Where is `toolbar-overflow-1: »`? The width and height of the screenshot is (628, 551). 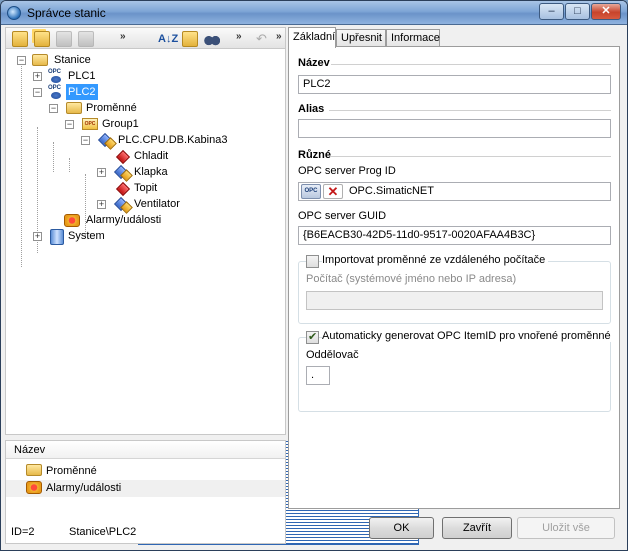
toolbar-overflow-1: » is located at coordinates (123, 36).